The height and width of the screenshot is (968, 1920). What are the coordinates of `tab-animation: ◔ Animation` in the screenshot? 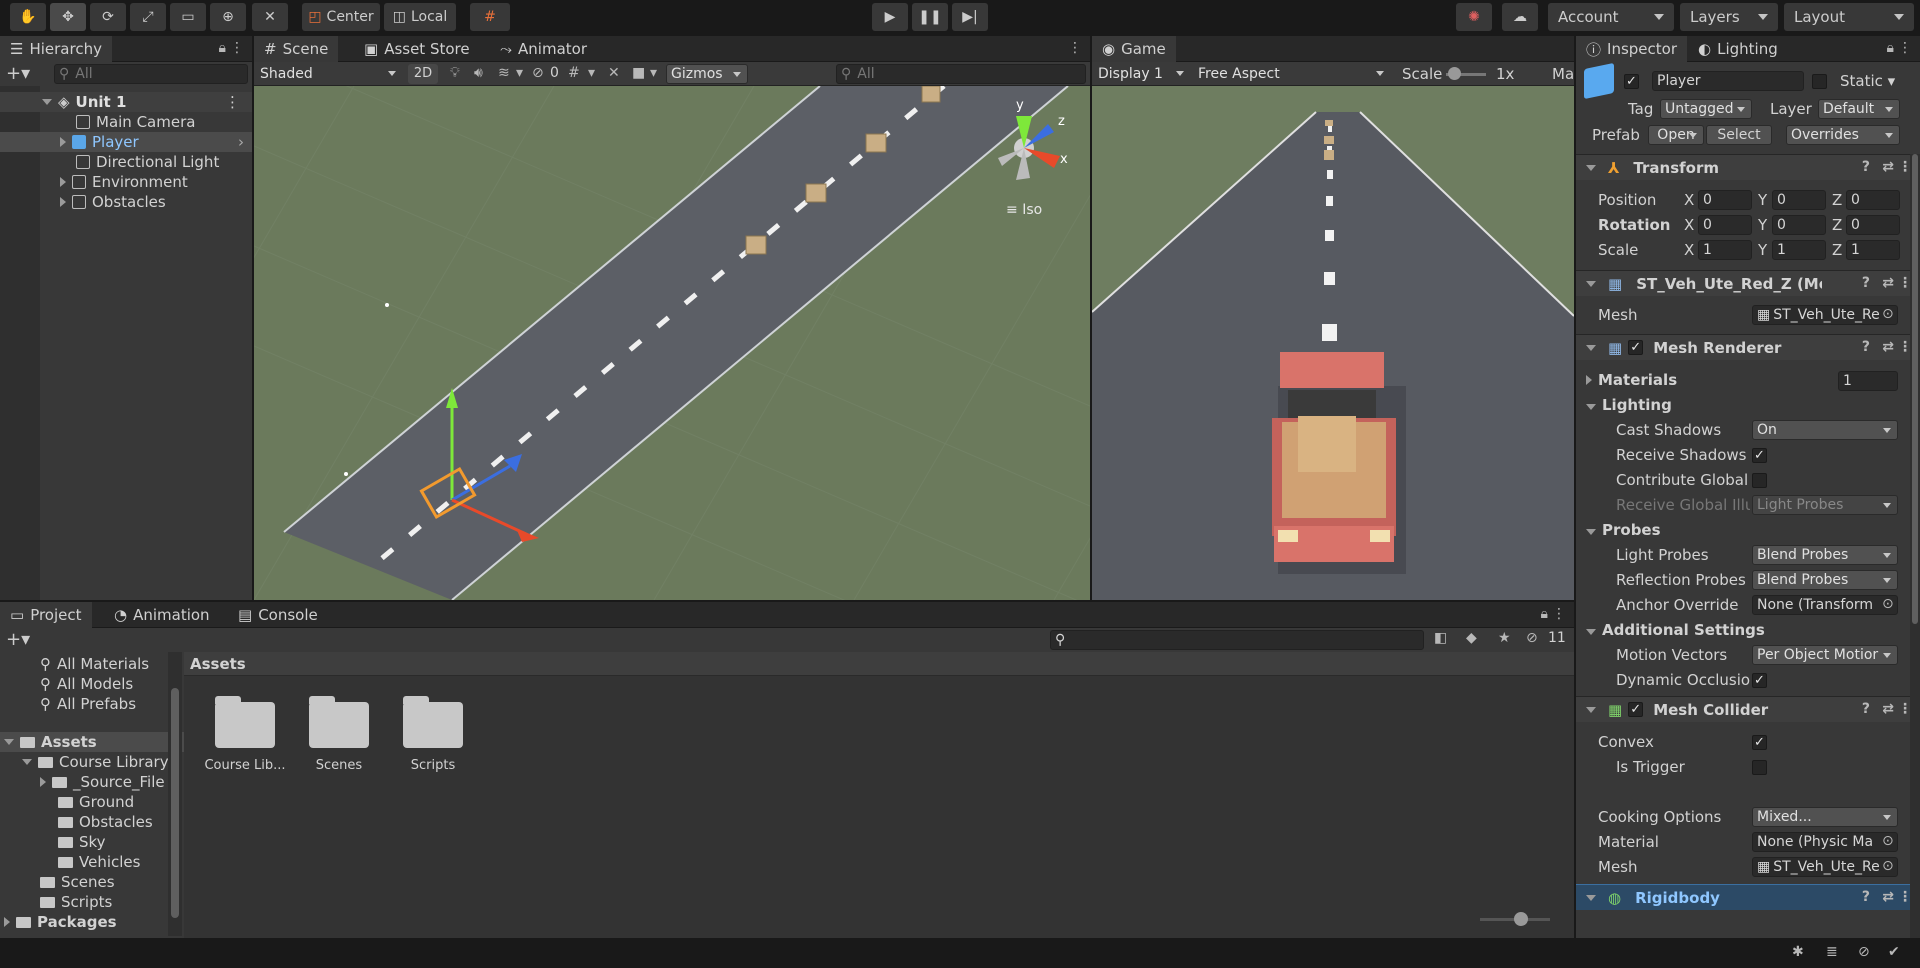 It's located at (162, 615).